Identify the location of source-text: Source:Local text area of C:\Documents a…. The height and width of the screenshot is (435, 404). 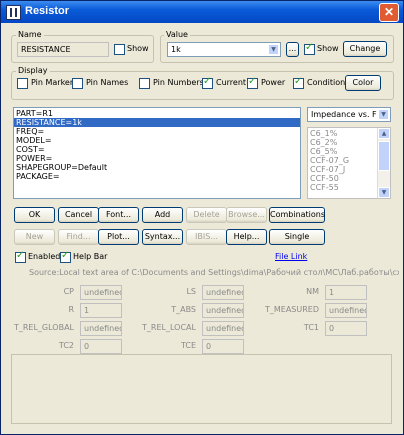
(214, 272).